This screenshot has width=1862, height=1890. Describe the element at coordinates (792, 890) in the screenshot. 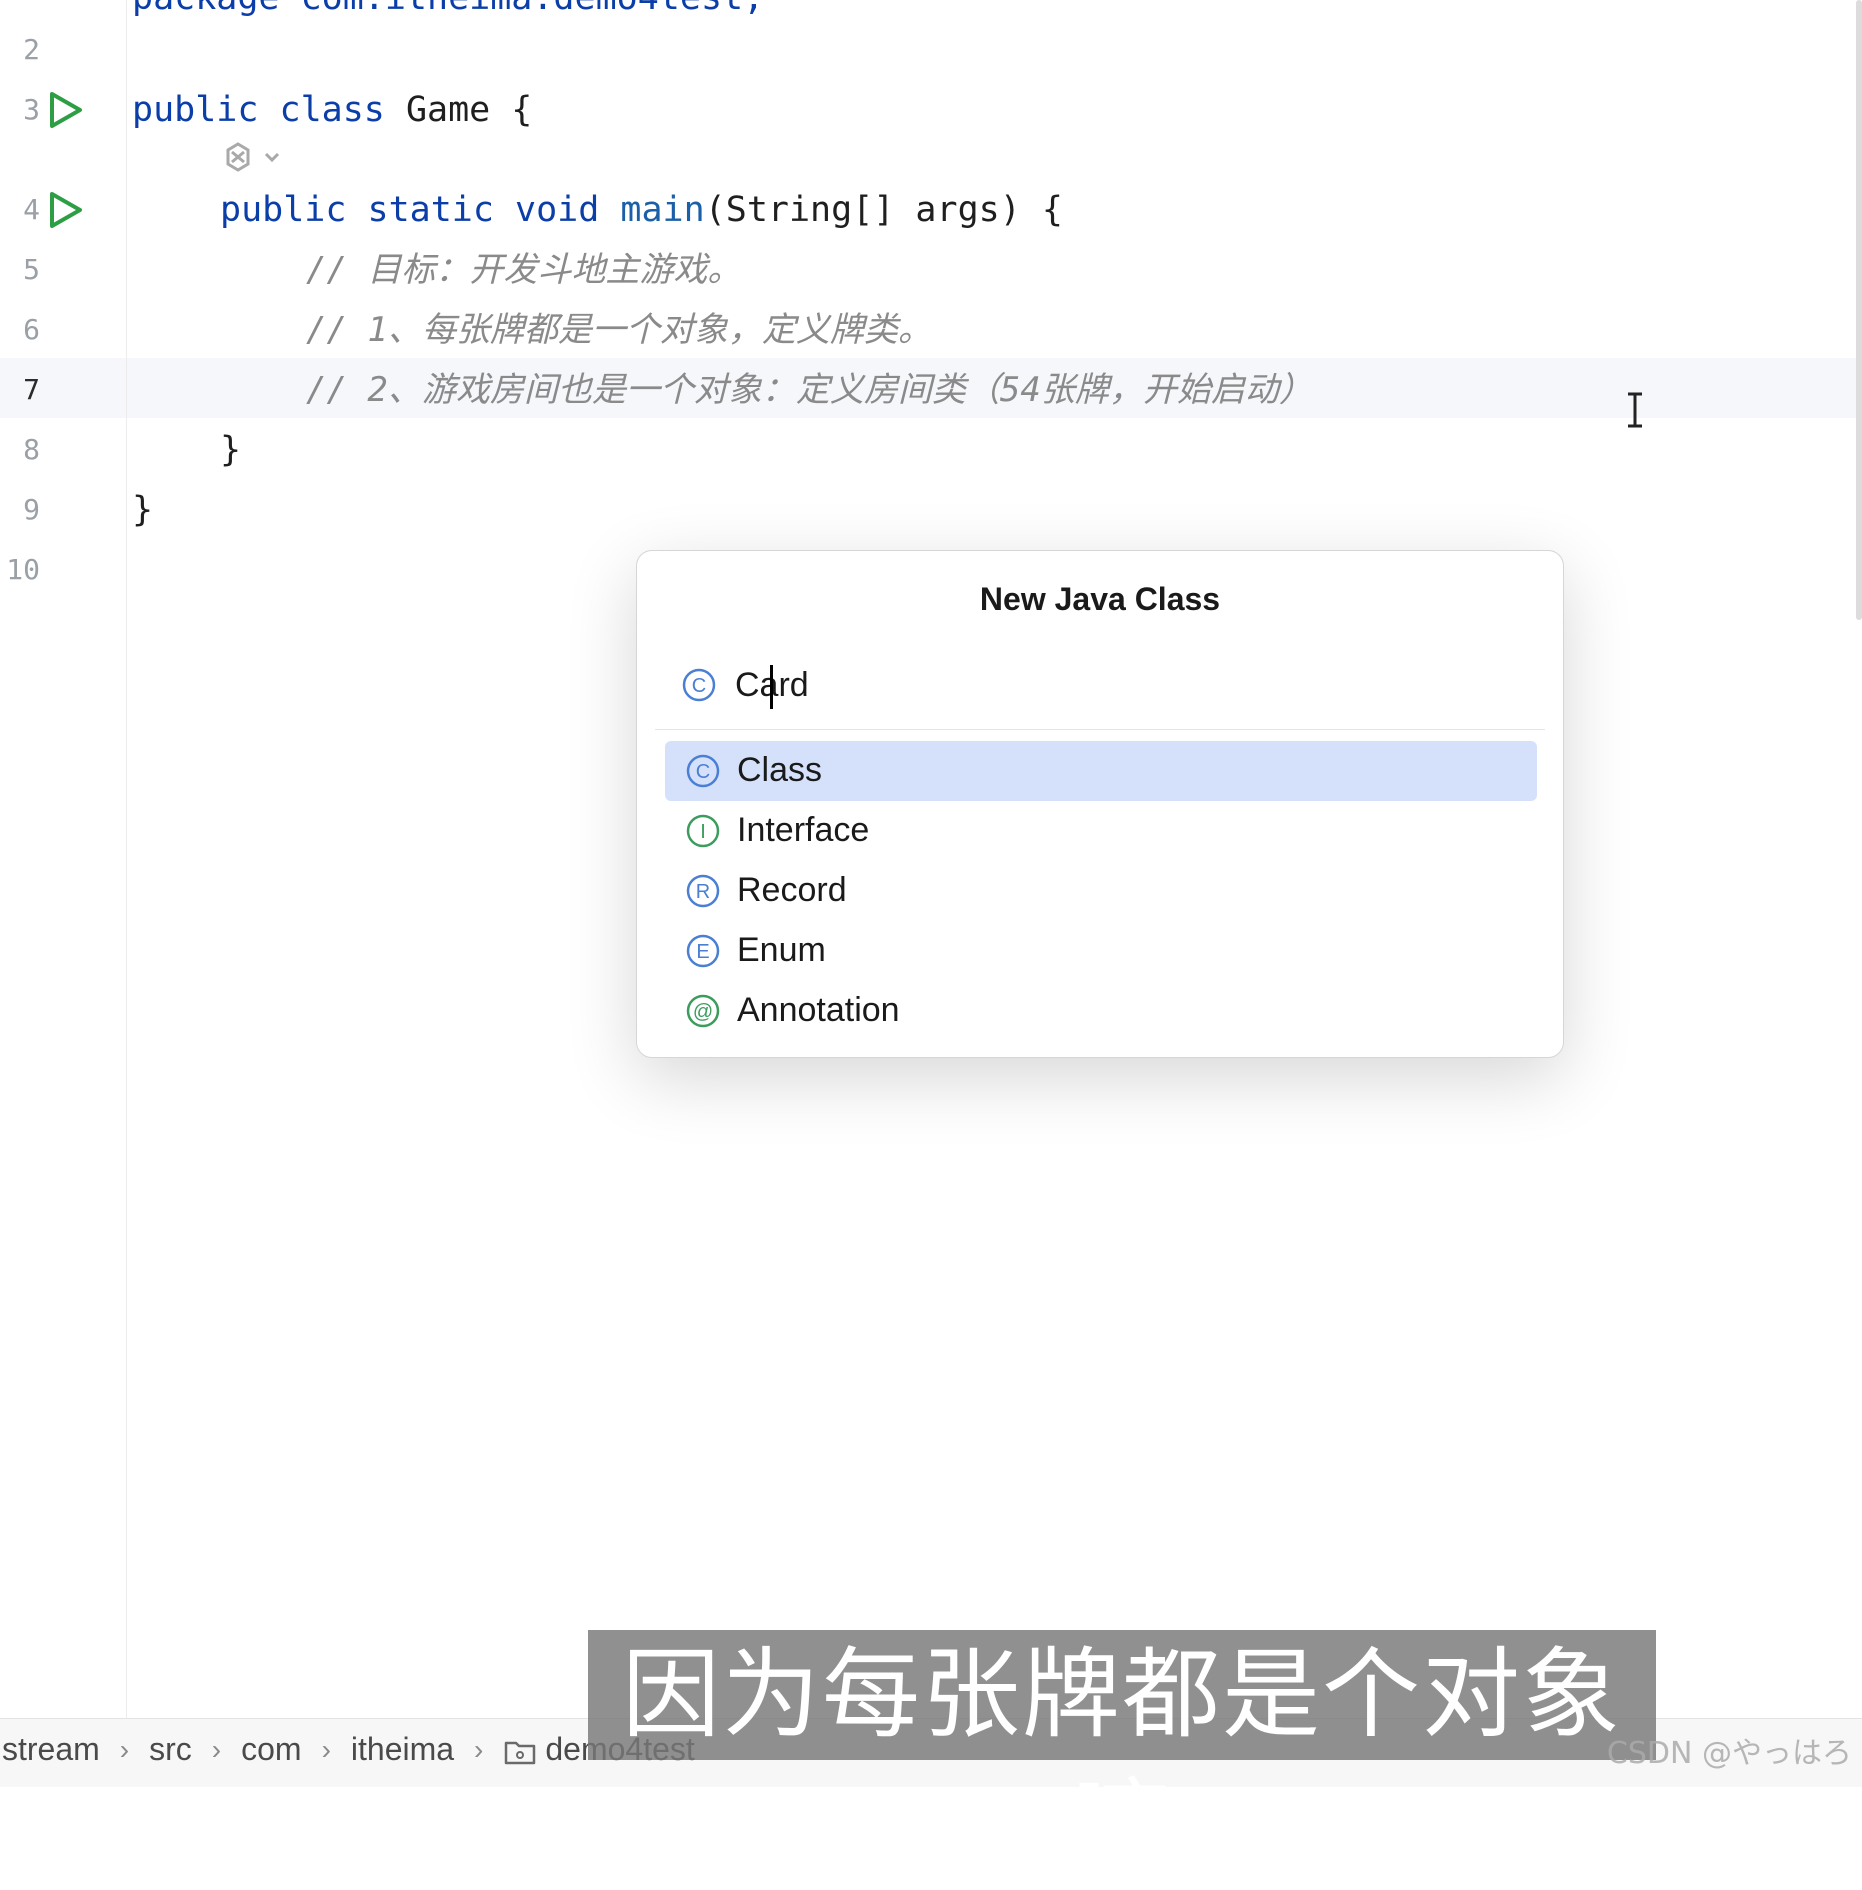

I see `kind-label: Record` at that location.